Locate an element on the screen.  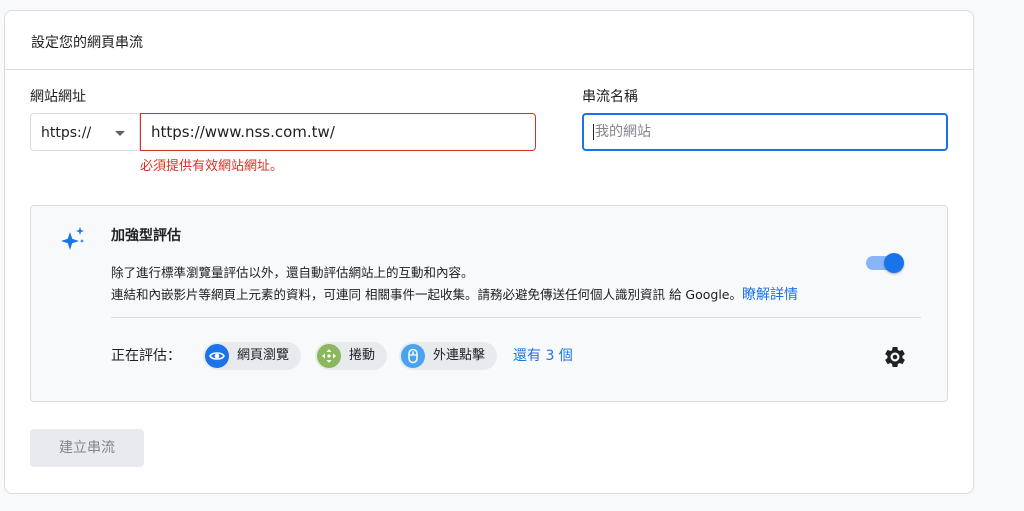
protocol-select: https:// is located at coordinates (85, 132).